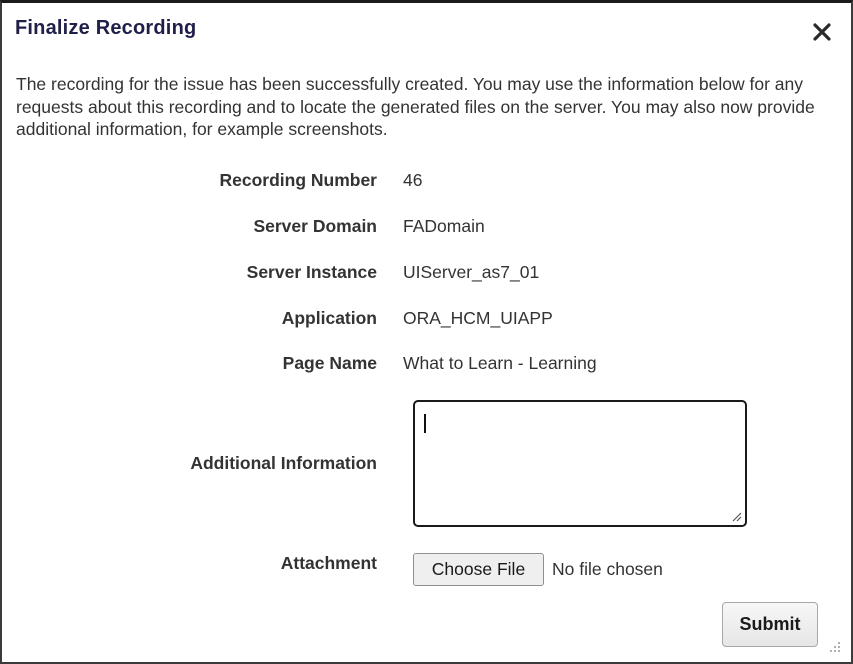 This screenshot has height=664, width=853. I want to click on resize-grip-icon, so click(736, 516).